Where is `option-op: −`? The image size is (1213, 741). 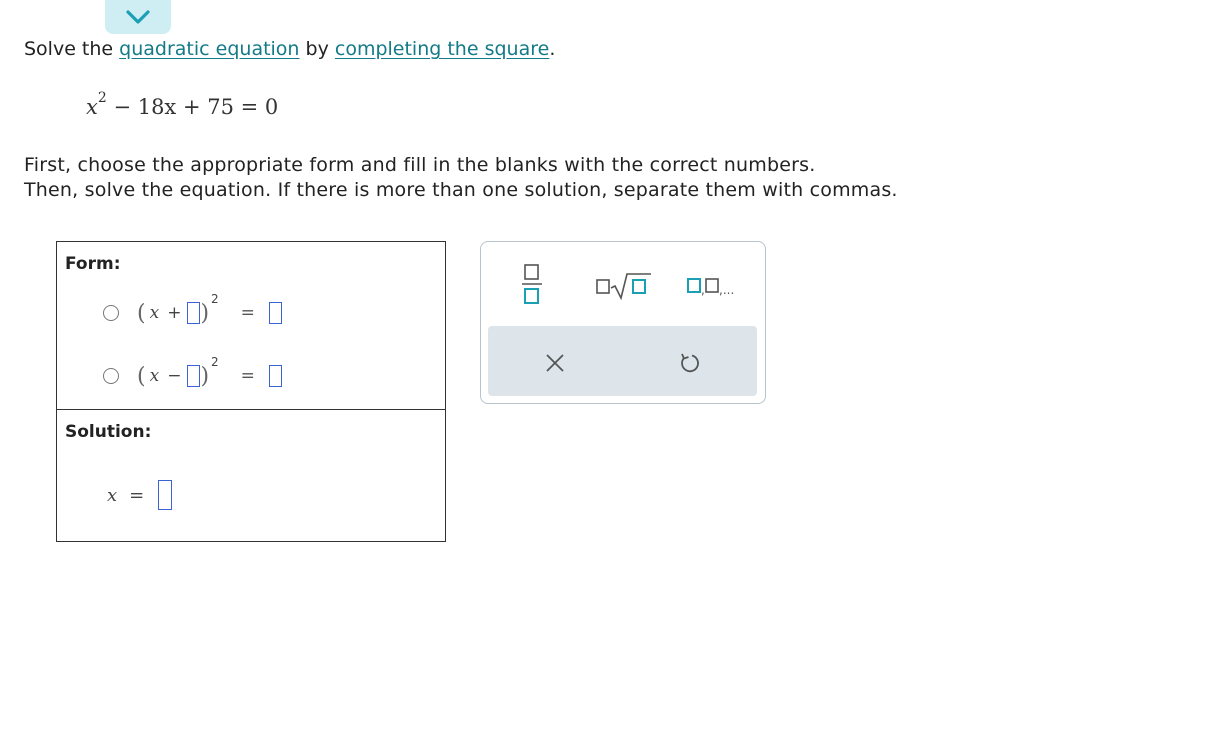 option-op: − is located at coordinates (174, 376).